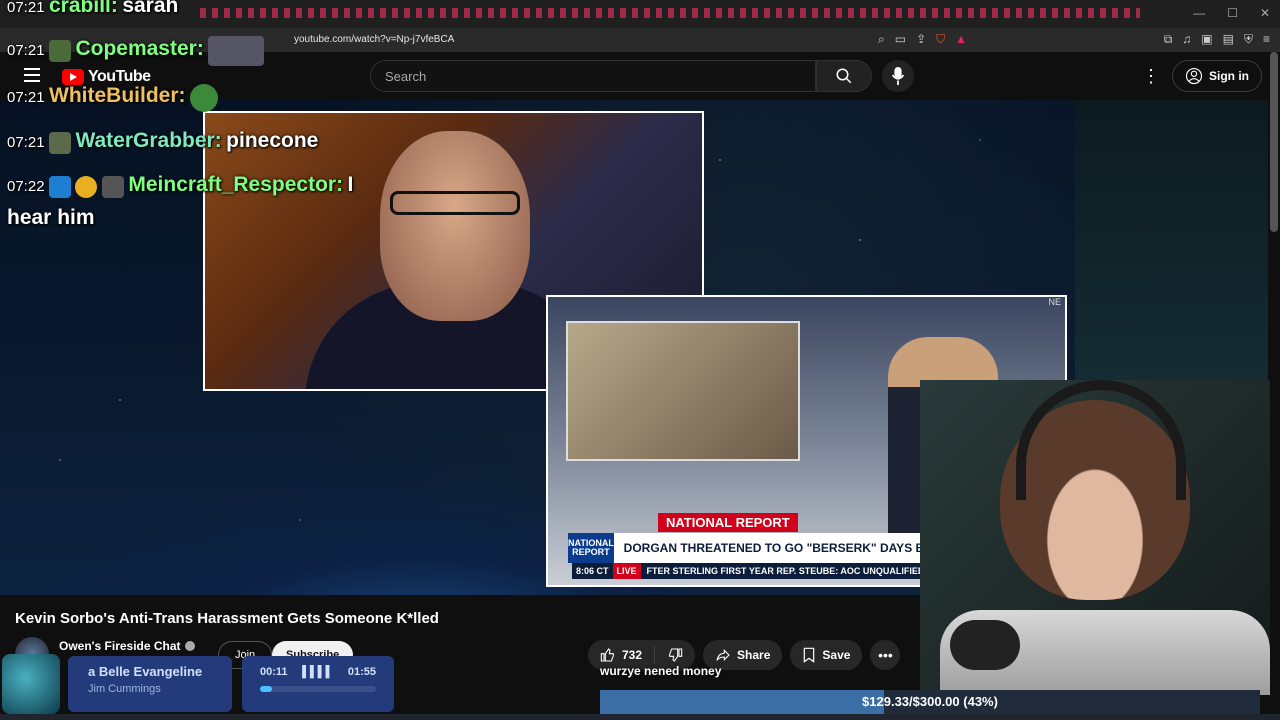 The height and width of the screenshot is (720, 1280). I want to click on page-scrollbar, so click(1274, 142).